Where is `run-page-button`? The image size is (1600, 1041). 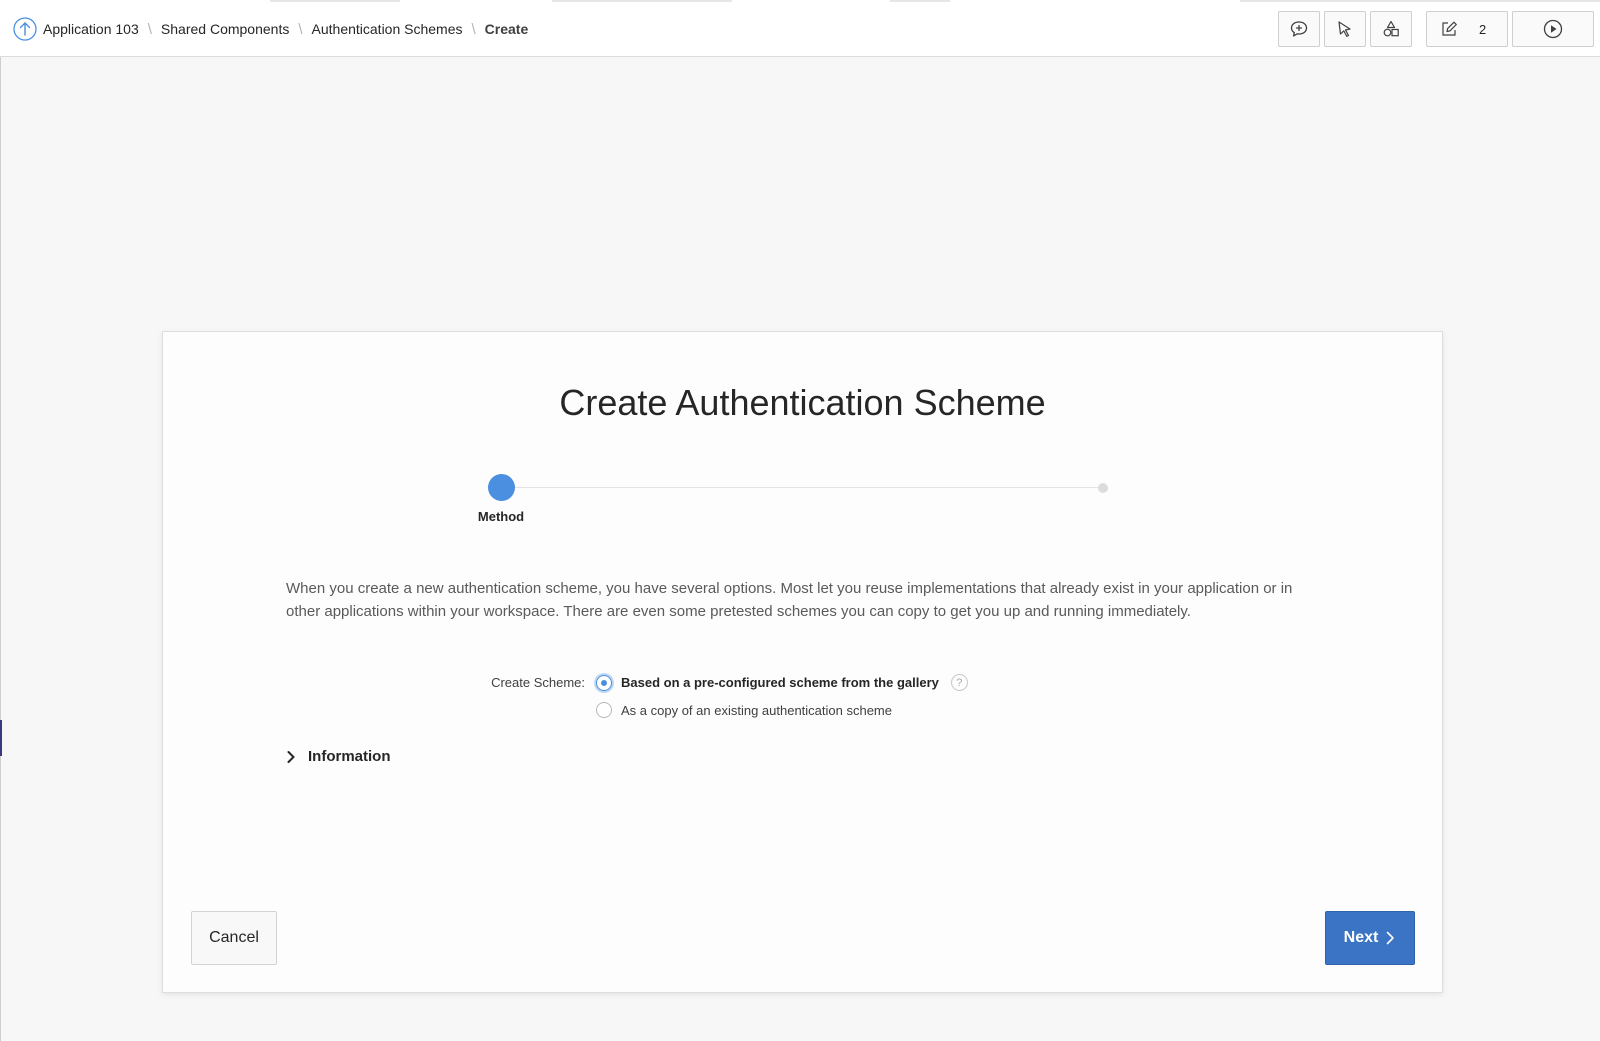
run-page-button is located at coordinates (1553, 29).